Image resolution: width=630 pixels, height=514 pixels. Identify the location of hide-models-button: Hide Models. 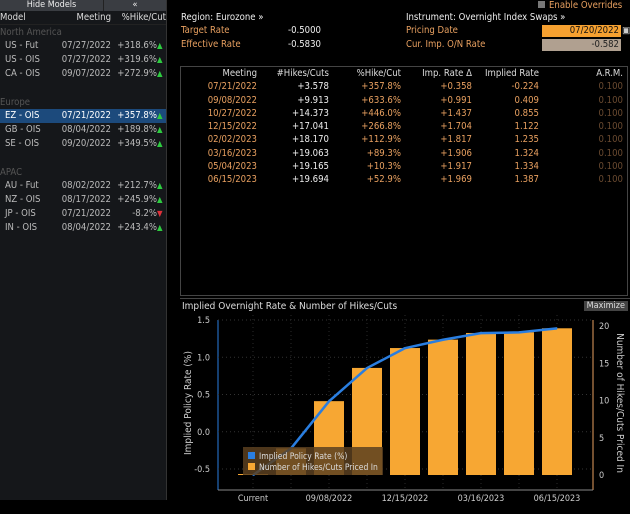
(52, 5).